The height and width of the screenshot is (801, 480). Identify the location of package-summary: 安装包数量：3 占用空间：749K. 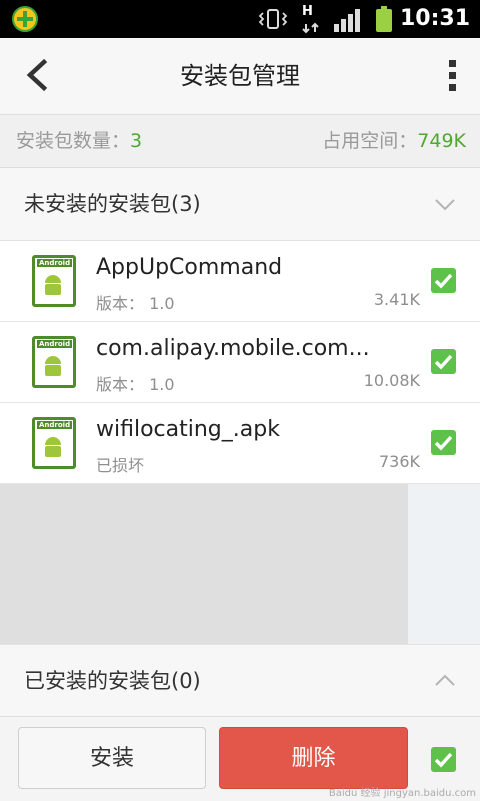
(240, 141).